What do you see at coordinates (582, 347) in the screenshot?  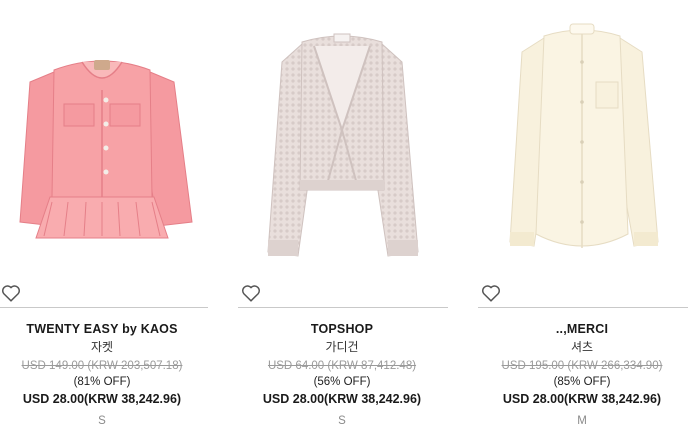 I see `product-category: 셔츠` at bounding box center [582, 347].